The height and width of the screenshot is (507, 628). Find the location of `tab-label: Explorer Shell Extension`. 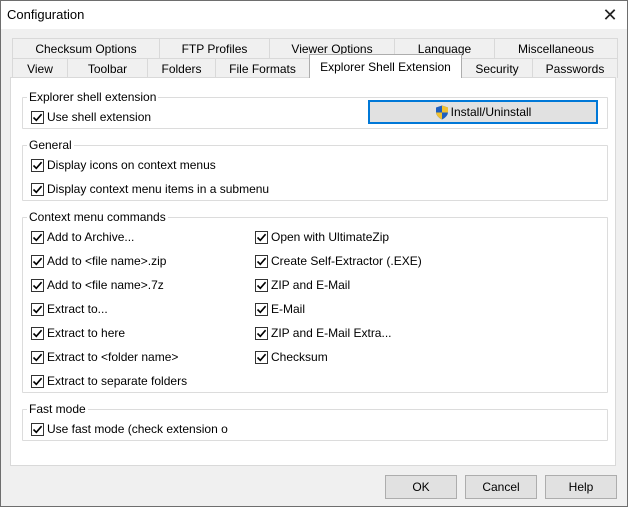

tab-label: Explorer Shell Extension is located at coordinates (385, 66).